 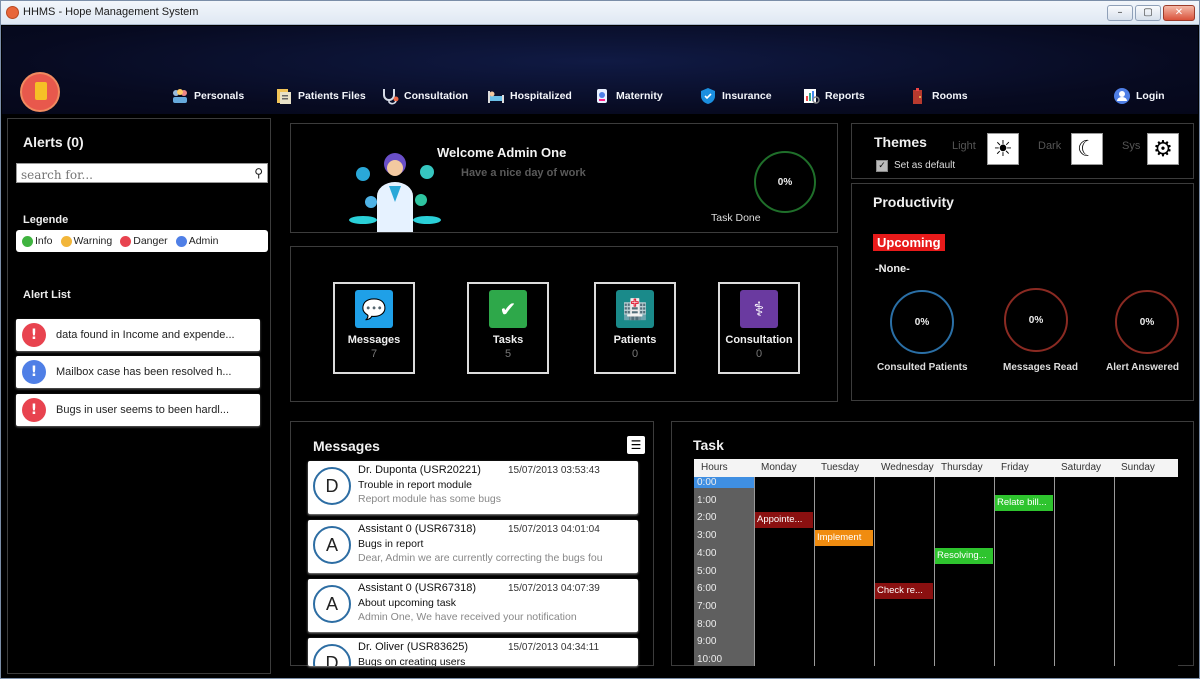 What do you see at coordinates (636, 445) in the screenshot?
I see `messages-menu-button: ☰` at bounding box center [636, 445].